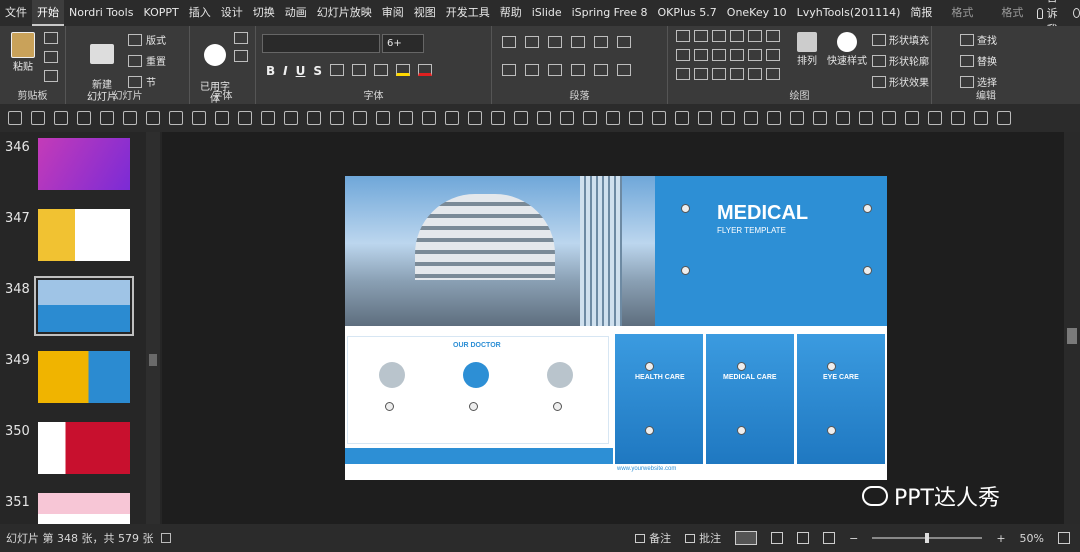 Image resolution: width=1080 pixels, height=552 pixels. I want to click on tab-help: 帮助, so click(511, 13).